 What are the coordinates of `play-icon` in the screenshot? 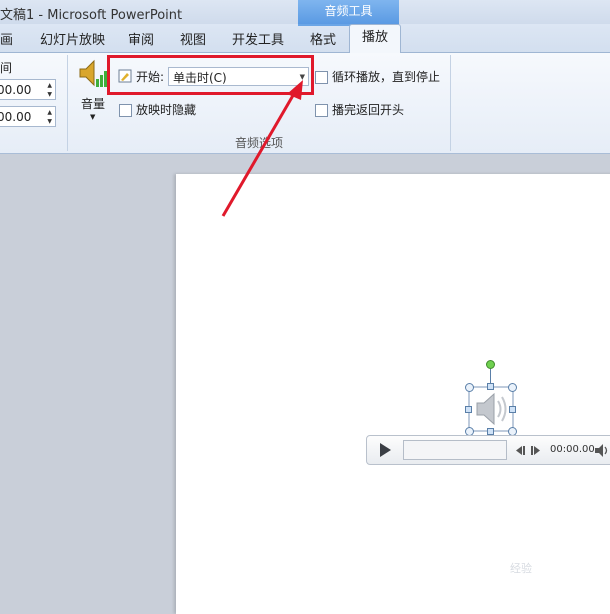 It's located at (385, 450).